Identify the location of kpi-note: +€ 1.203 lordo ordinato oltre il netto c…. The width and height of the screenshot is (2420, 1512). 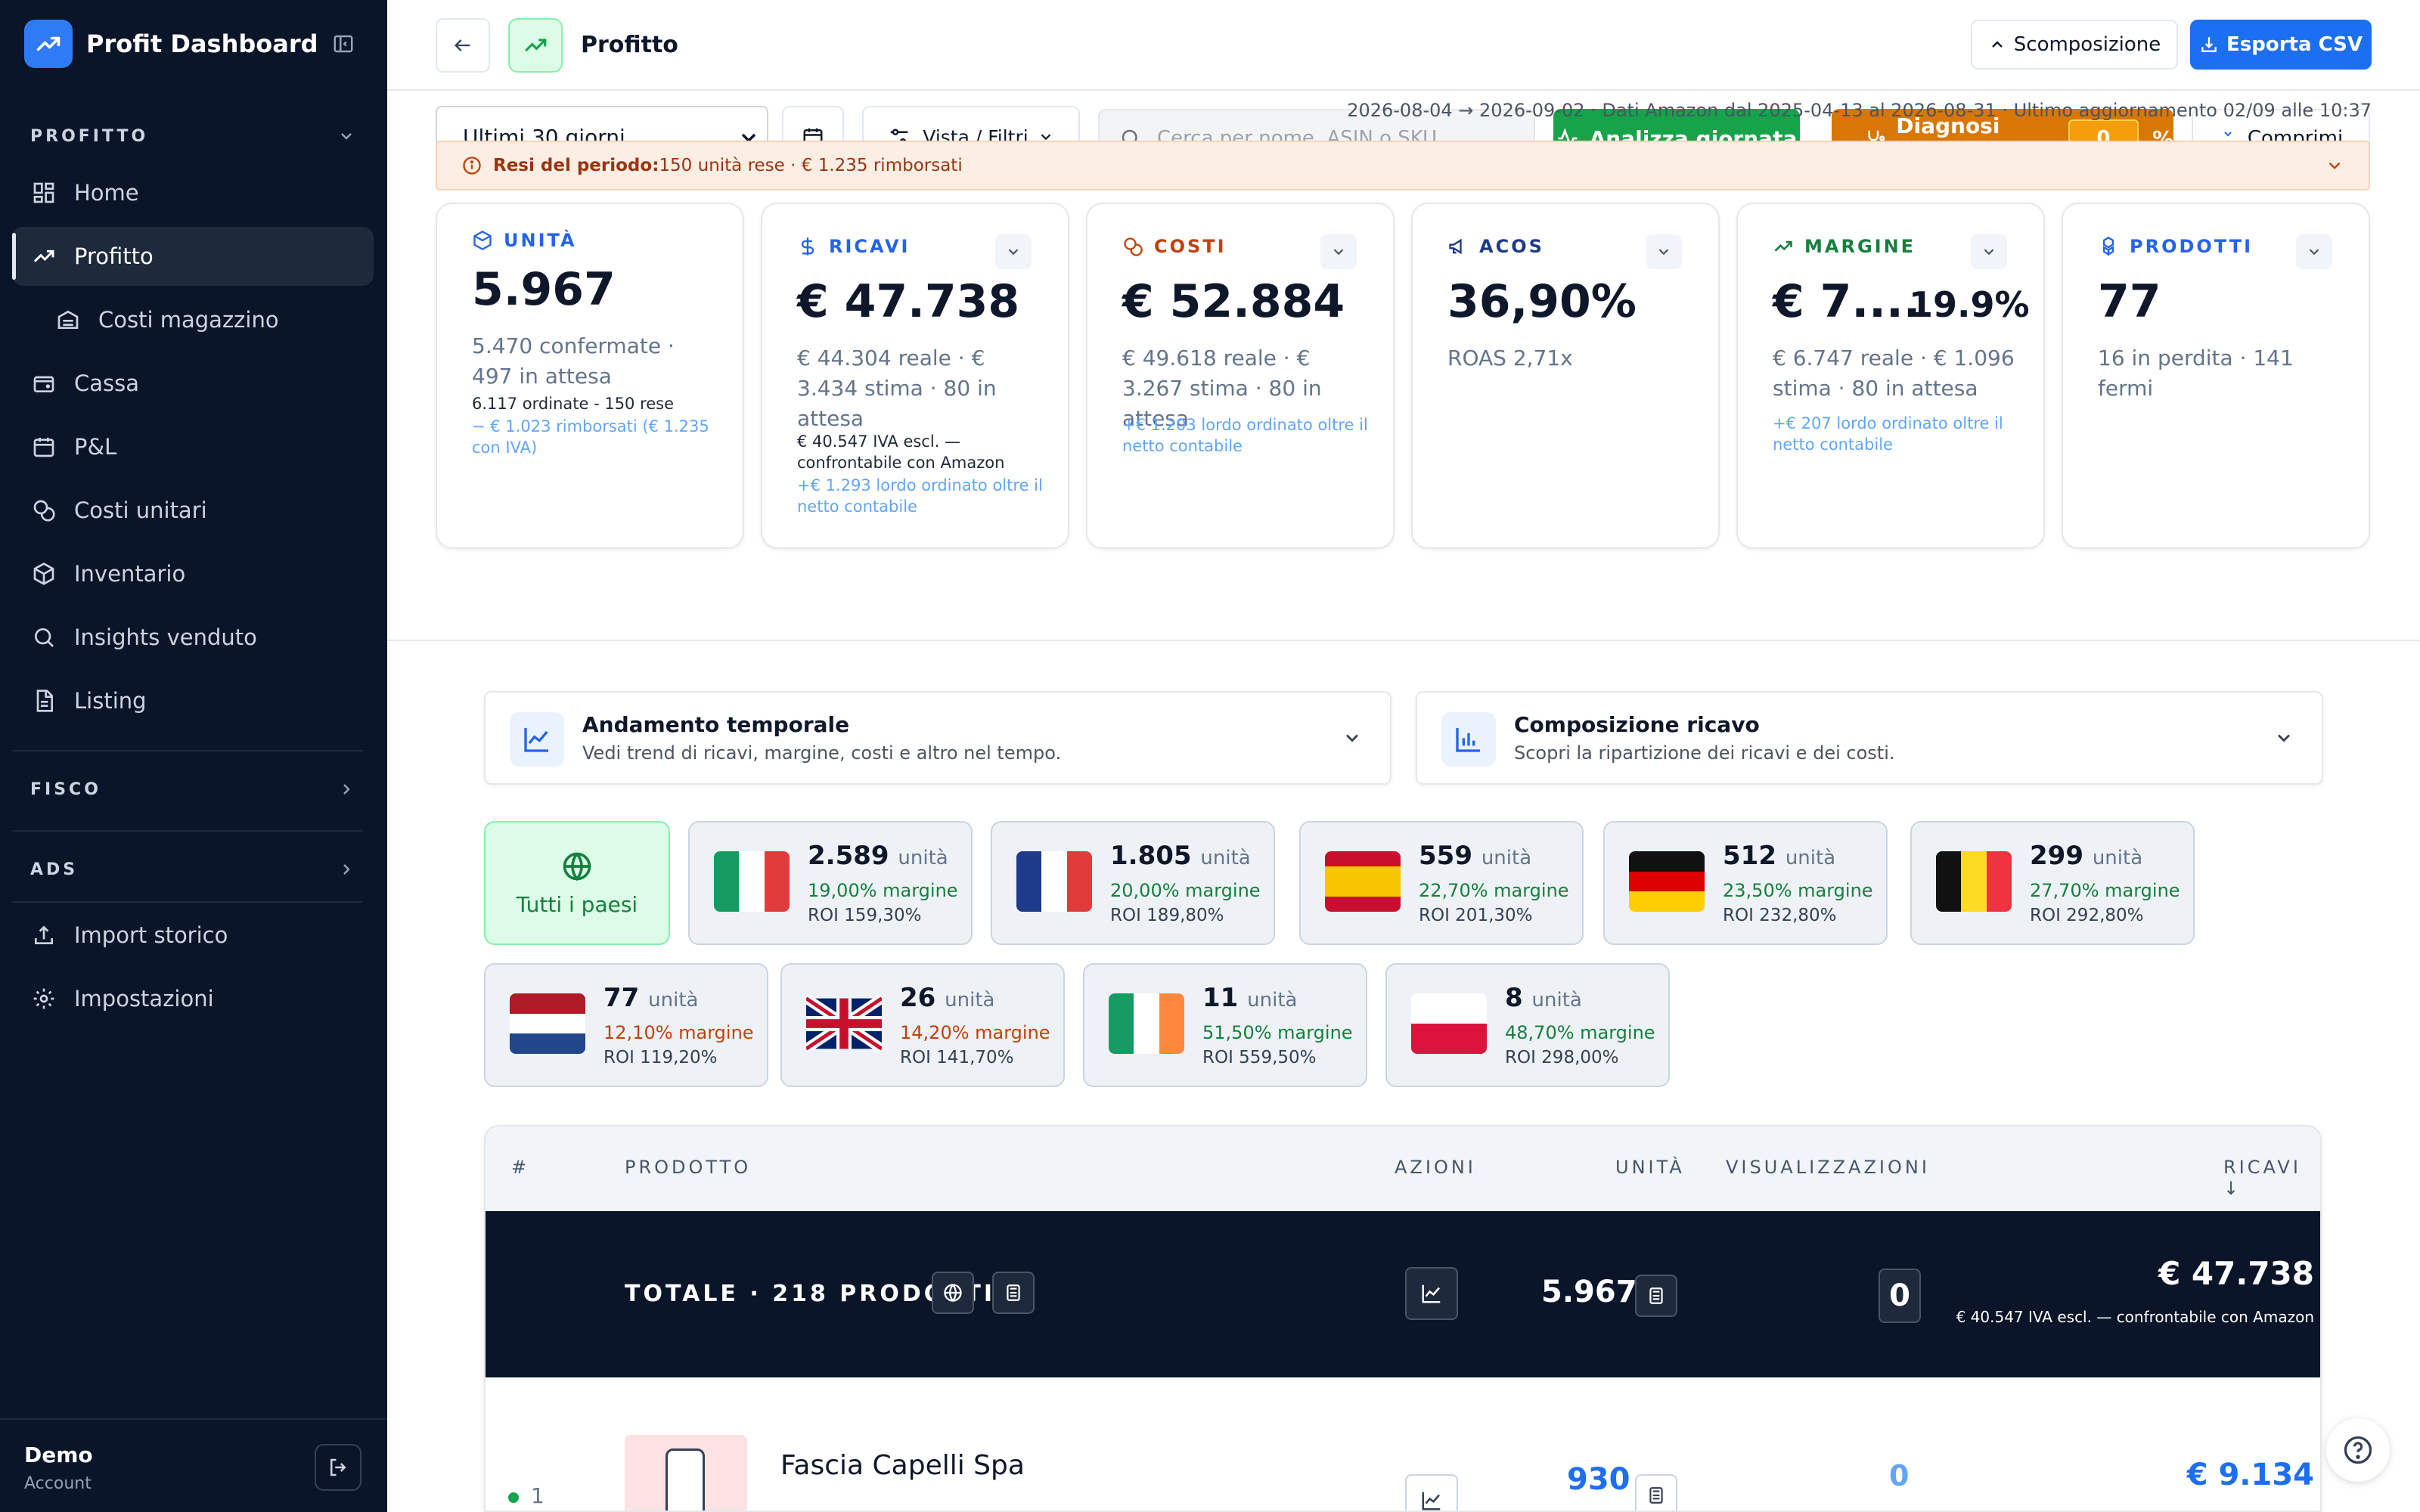
(1245, 436).